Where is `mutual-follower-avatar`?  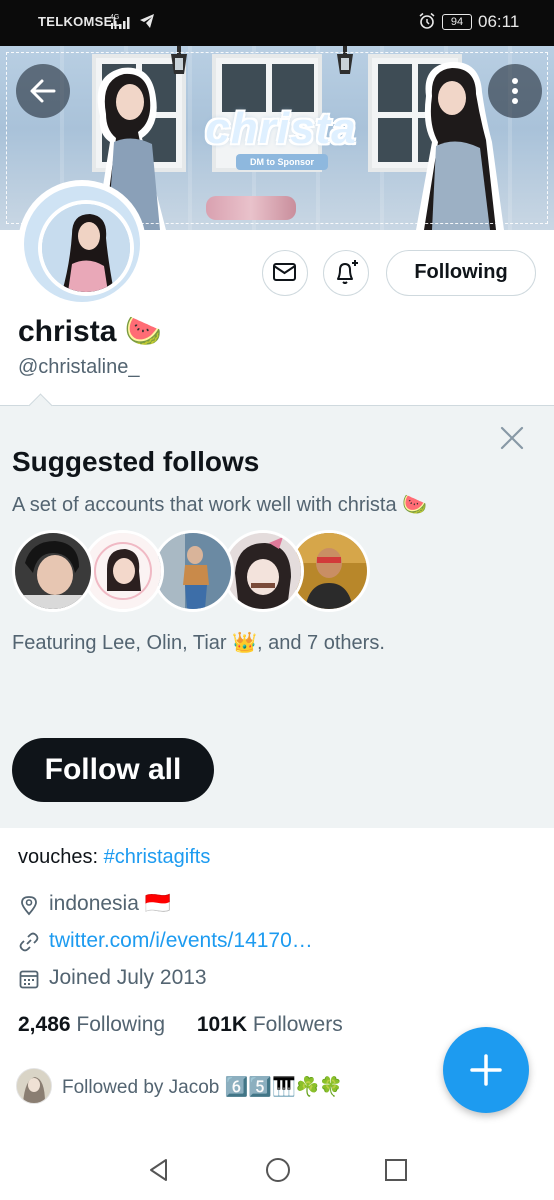 mutual-follower-avatar is located at coordinates (34, 1086).